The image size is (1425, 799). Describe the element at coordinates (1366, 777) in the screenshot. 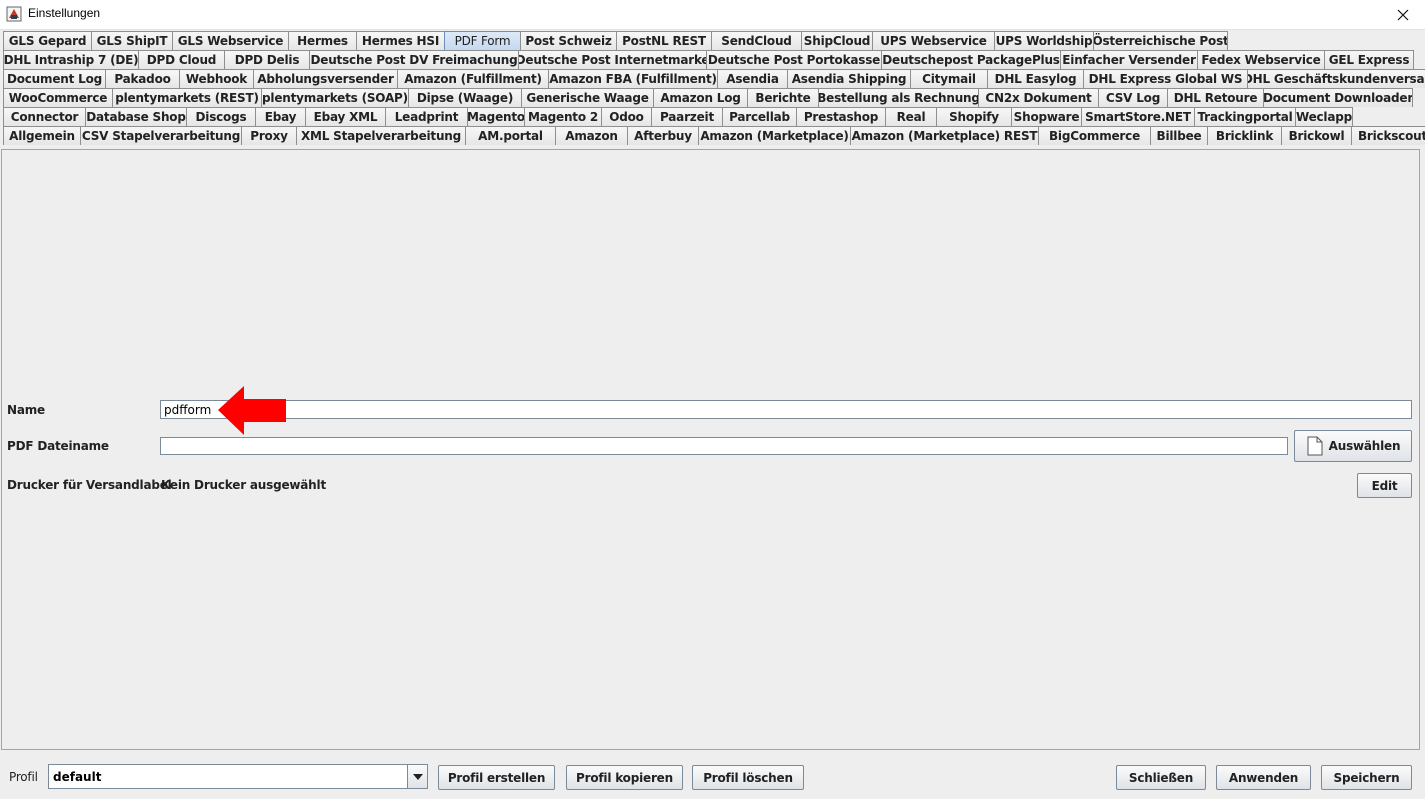

I see `save-button: Speichern` at that location.